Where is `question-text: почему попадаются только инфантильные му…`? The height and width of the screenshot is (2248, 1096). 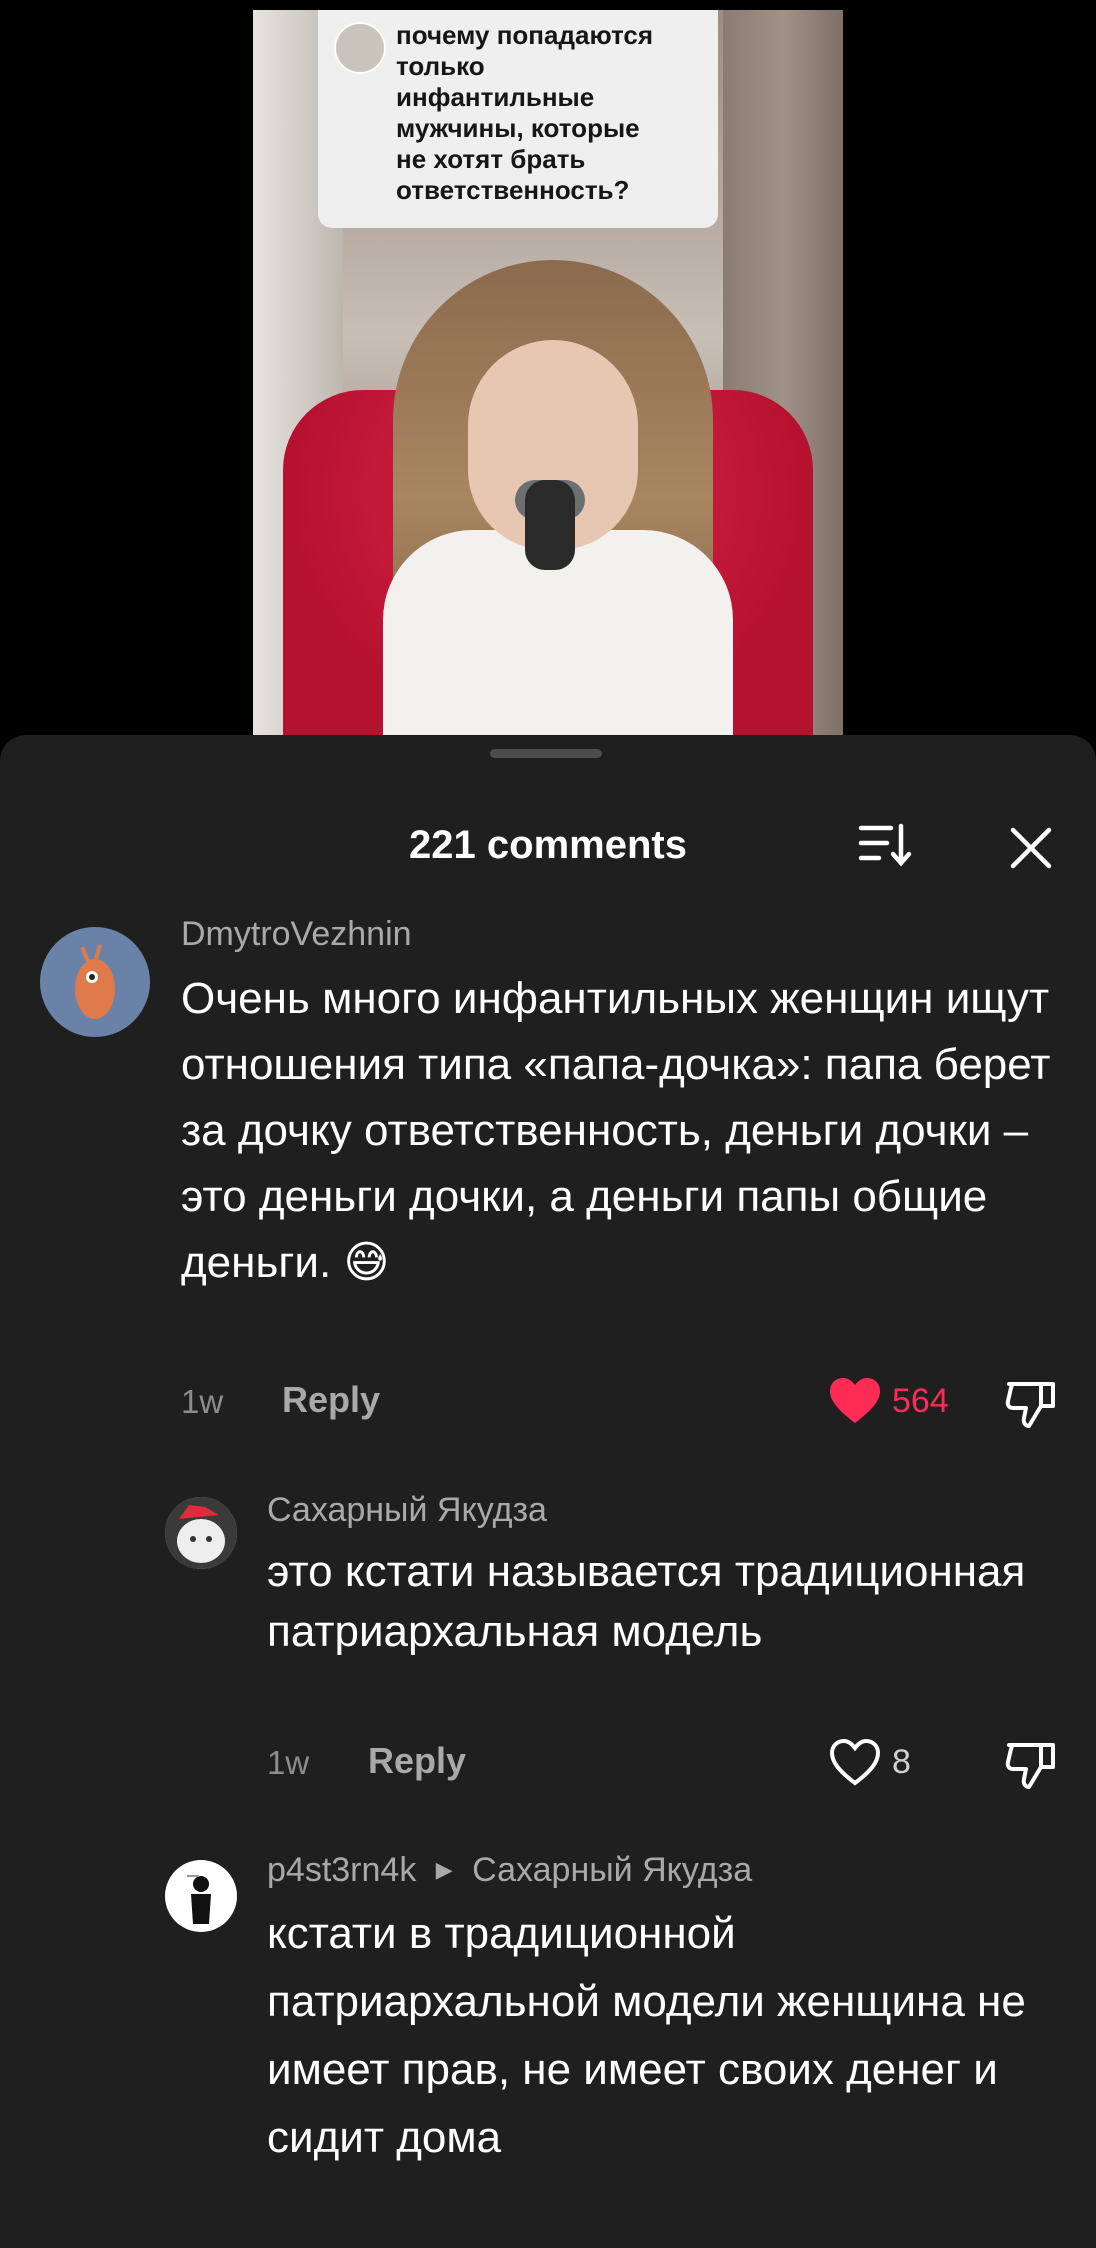 question-text: почему попадаются только инфантильные му… is located at coordinates (525, 112).